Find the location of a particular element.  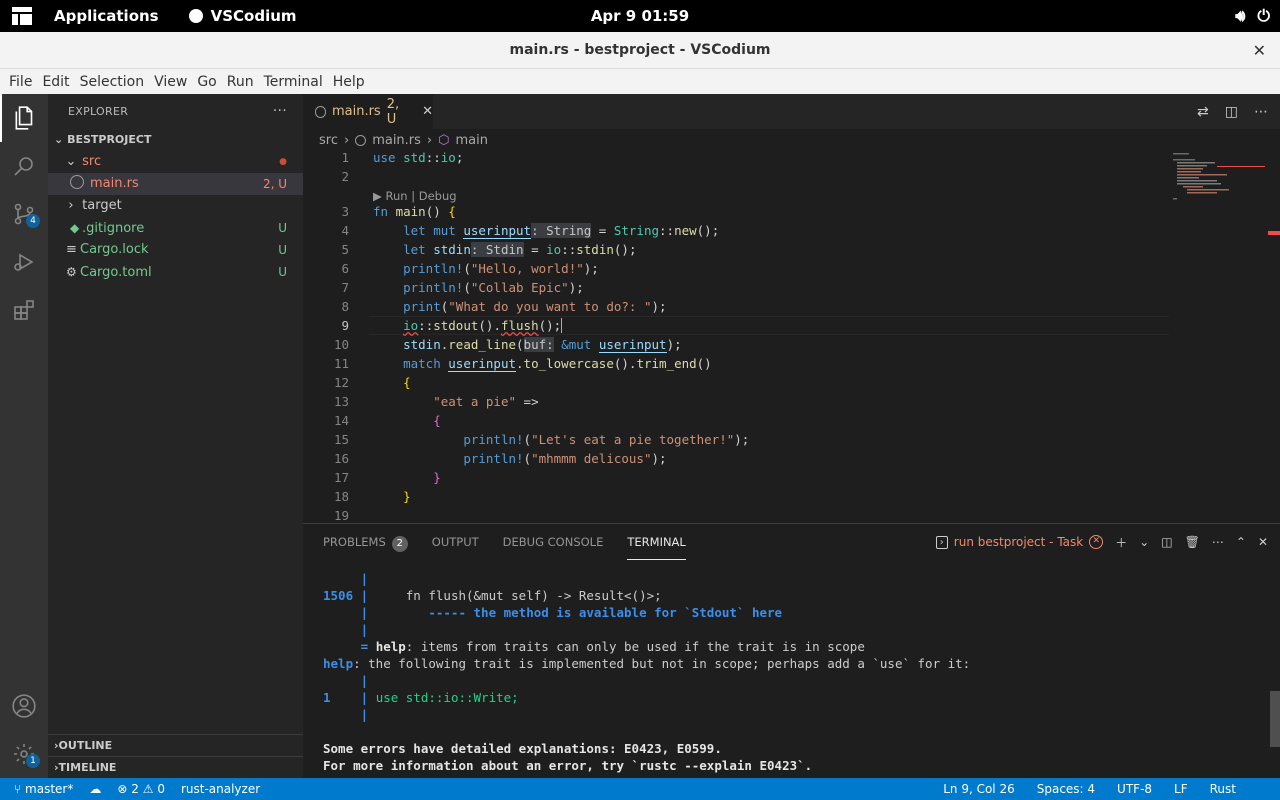

maximize-panel-icon: ⌃ is located at coordinates (1241, 542).